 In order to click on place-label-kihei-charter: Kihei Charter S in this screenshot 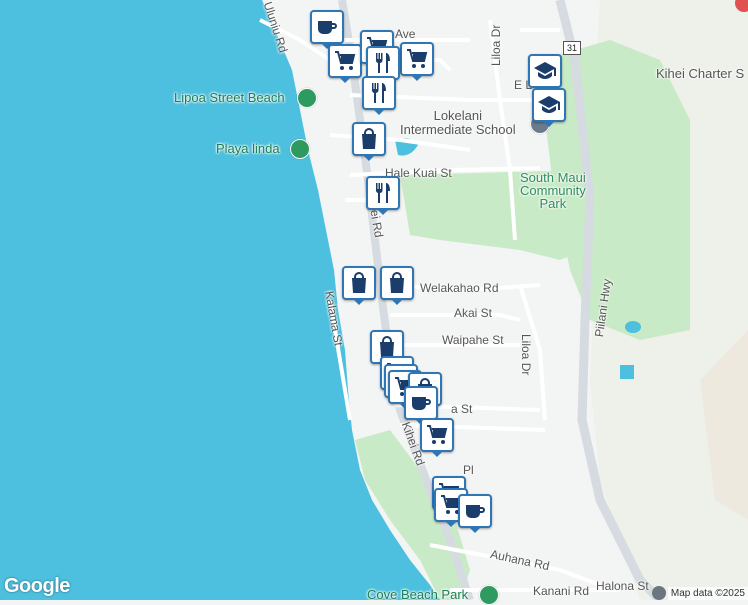, I will do `click(700, 73)`.